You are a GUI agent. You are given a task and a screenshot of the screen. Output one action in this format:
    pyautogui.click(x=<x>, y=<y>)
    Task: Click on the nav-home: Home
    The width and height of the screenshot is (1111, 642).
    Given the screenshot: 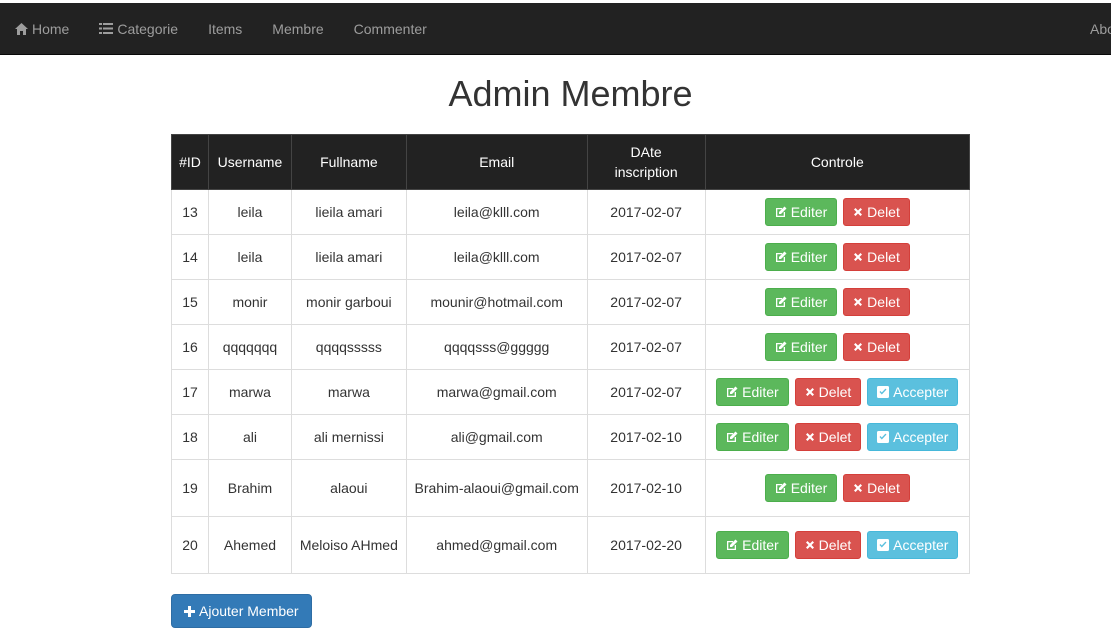 What is the action you would take?
    pyautogui.click(x=42, y=29)
    